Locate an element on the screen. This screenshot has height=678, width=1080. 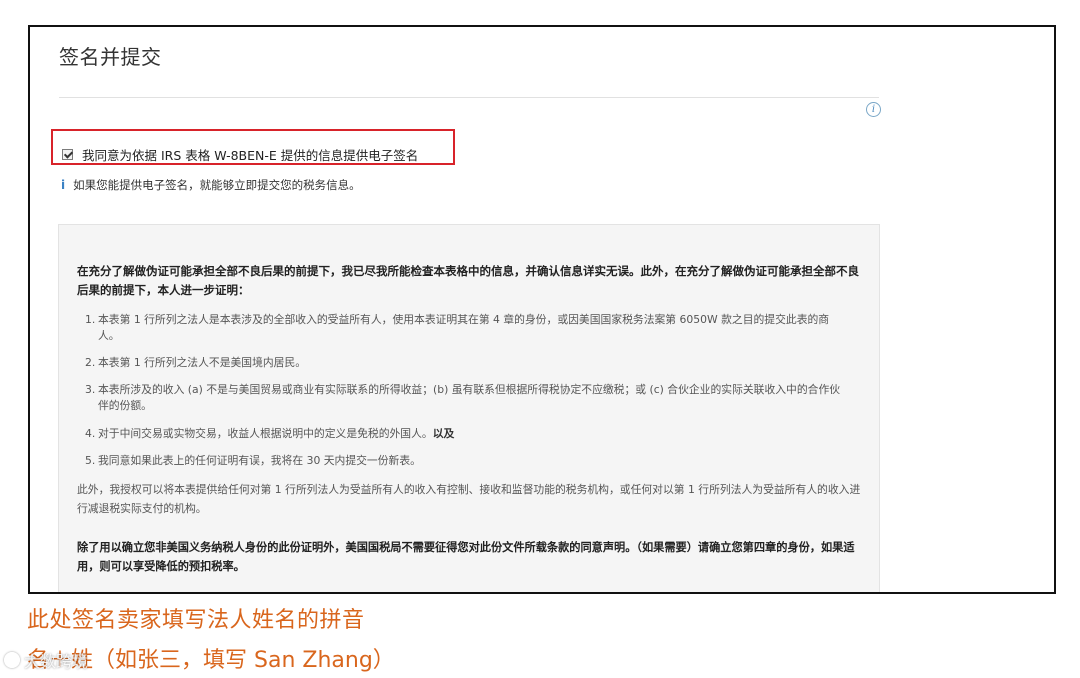
certification-item: 2. 本表第 1 行所列之法人不是美国境内居民。 is located at coordinates (465, 363).